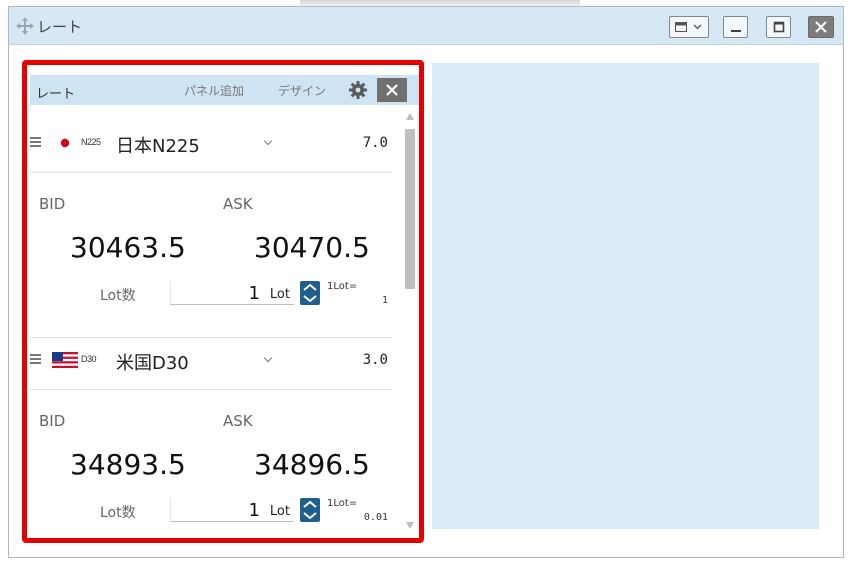 The height and width of the screenshot is (561, 848). I want to click on minimize-button, so click(735, 27).